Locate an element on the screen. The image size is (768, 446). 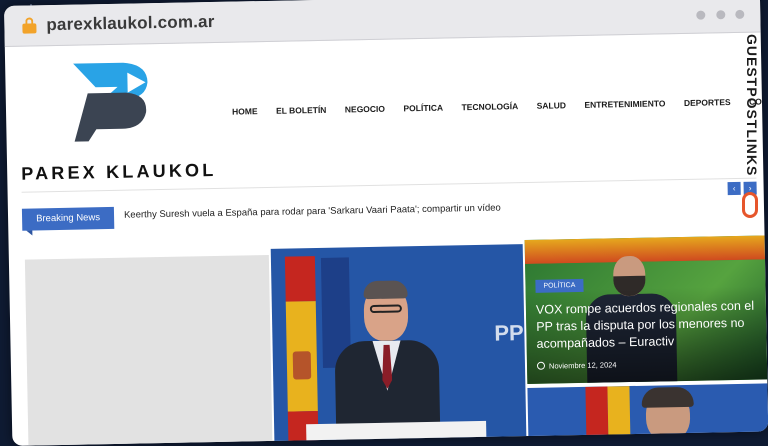
nav-item-negocio: NEGOCIO is located at coordinates (365, 109).